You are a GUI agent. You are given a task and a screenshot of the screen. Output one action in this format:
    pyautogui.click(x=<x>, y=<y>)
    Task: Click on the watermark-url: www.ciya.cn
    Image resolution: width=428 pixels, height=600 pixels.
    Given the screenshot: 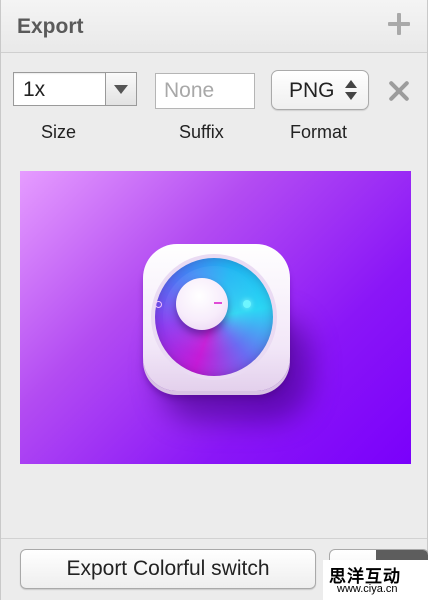 What is the action you would take?
    pyautogui.click(x=367, y=589)
    